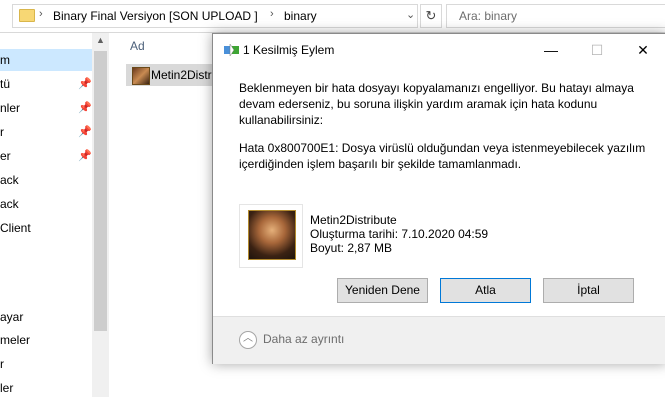  Describe the element at coordinates (351, 248) in the screenshot. I see `file-size: Boyut: 2,87 MB` at that location.